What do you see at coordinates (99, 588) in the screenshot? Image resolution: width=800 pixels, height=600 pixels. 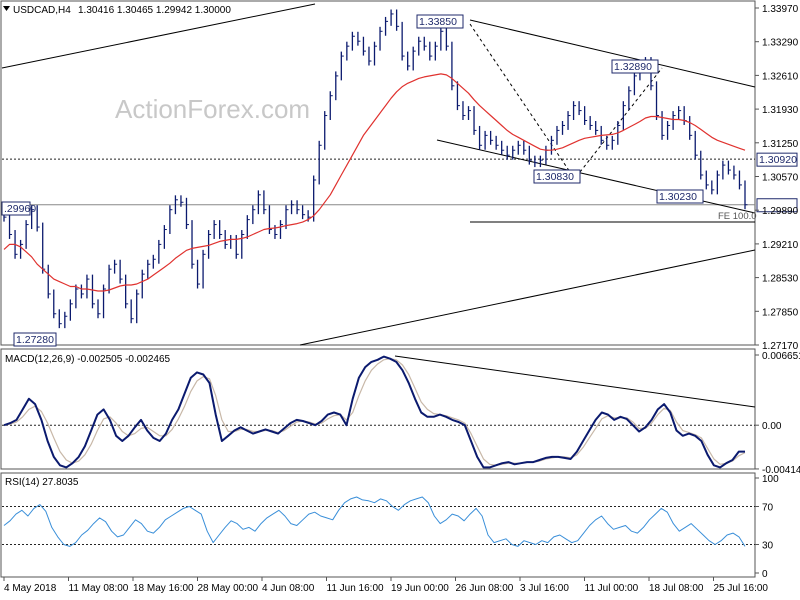 I see `time-tick-label: 11 May 08:00` at bounding box center [99, 588].